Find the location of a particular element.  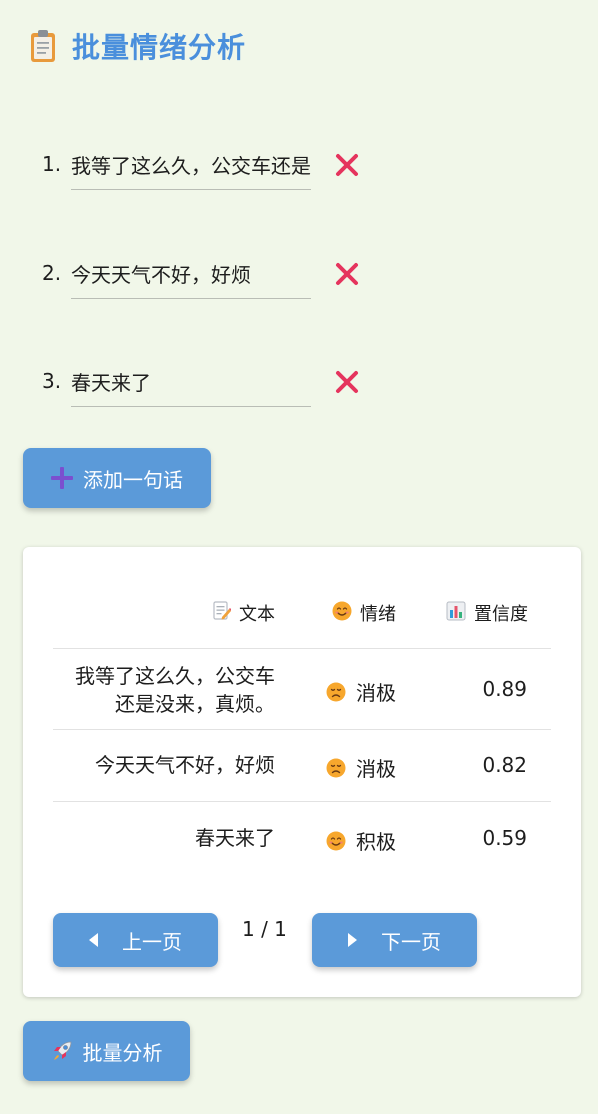

sentence-input: 今天天气不好，好烦 is located at coordinates (191, 274).